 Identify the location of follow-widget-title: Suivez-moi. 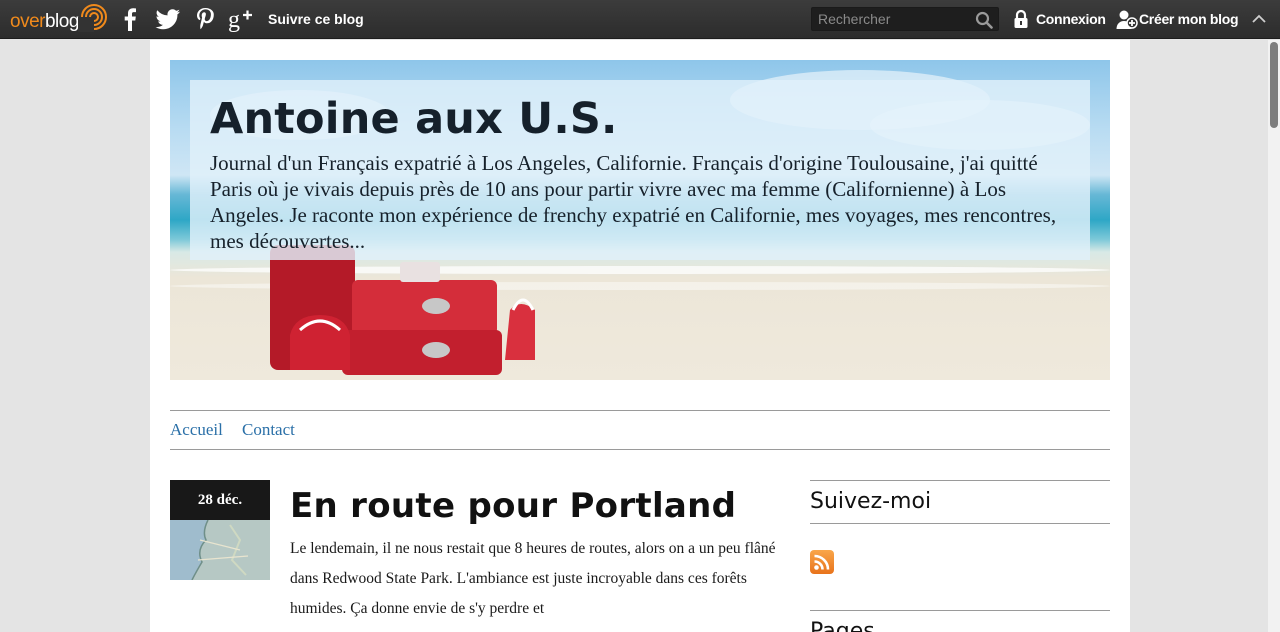
(871, 501).